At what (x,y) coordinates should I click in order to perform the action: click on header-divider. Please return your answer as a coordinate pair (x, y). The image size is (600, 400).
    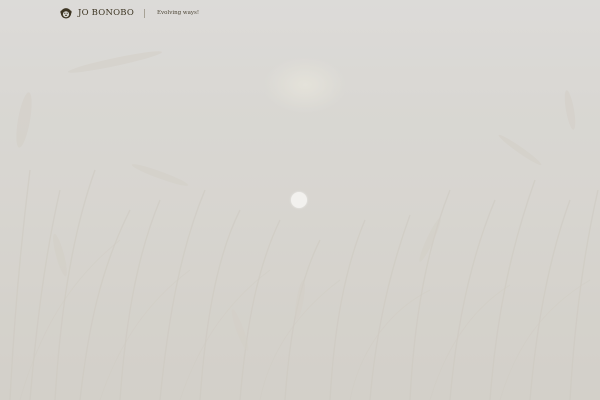
    Looking at the image, I should click on (145, 13).